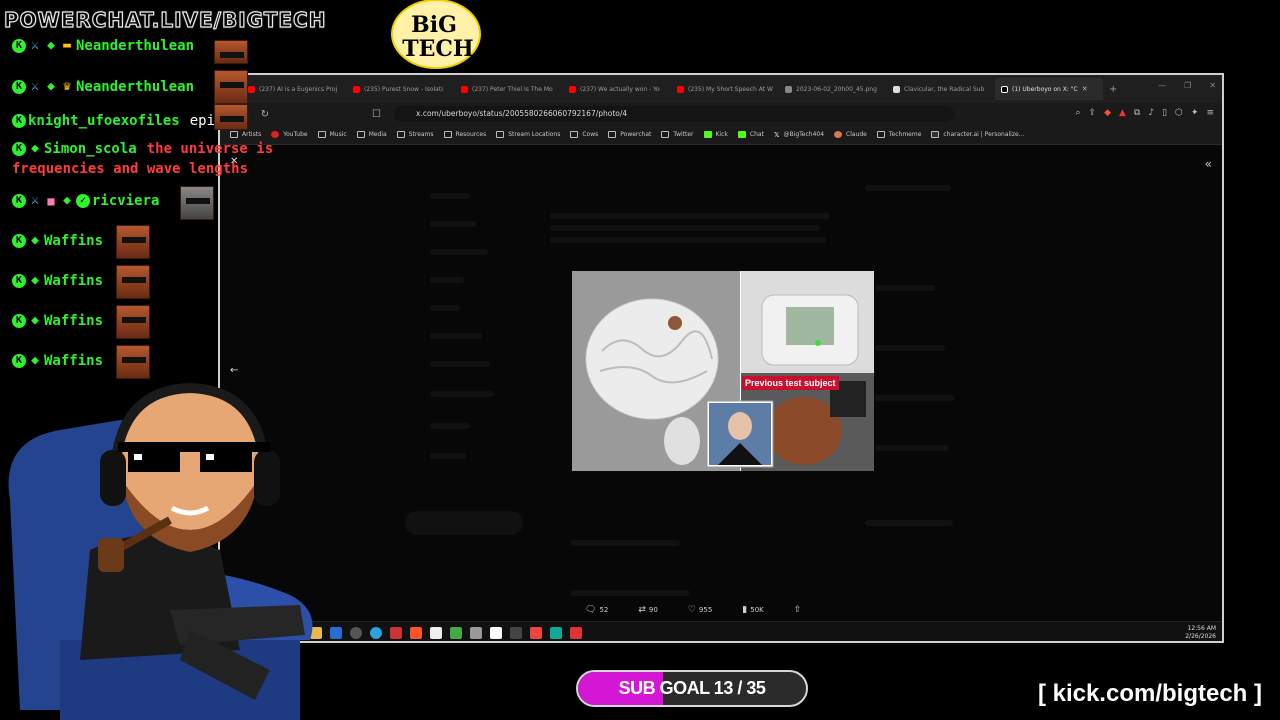  Describe the element at coordinates (700, 610) in the screenshot. I see `like-button: ♡ 955` at that location.